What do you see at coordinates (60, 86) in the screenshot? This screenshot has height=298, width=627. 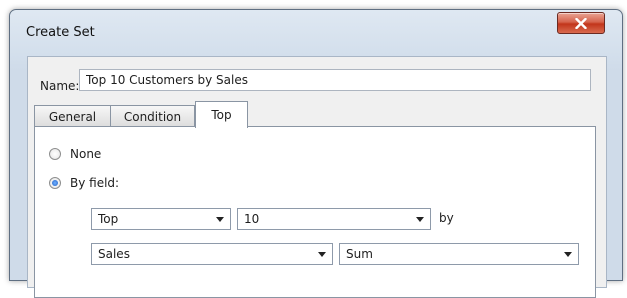 I see `name-label: Name:` at bounding box center [60, 86].